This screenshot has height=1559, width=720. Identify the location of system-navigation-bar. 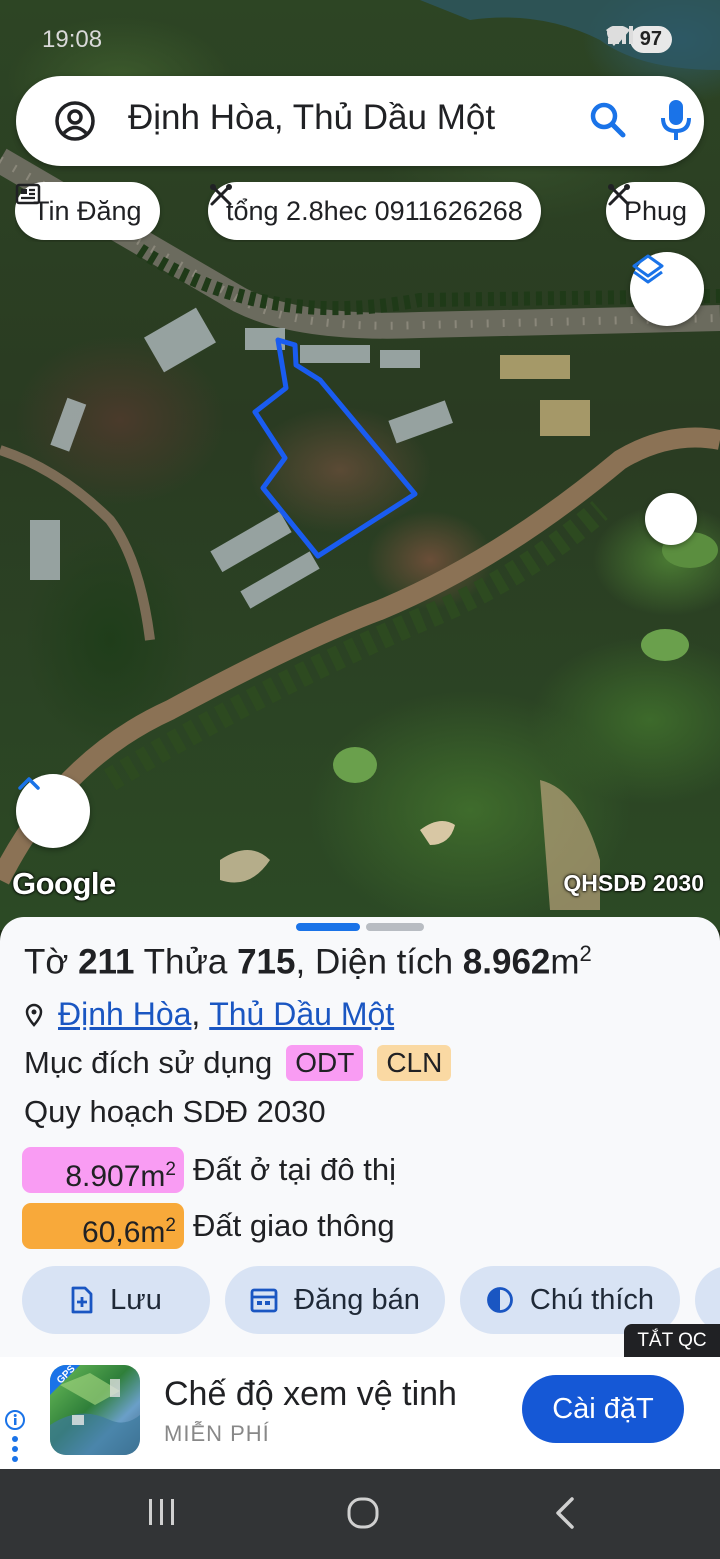
(360, 1514).